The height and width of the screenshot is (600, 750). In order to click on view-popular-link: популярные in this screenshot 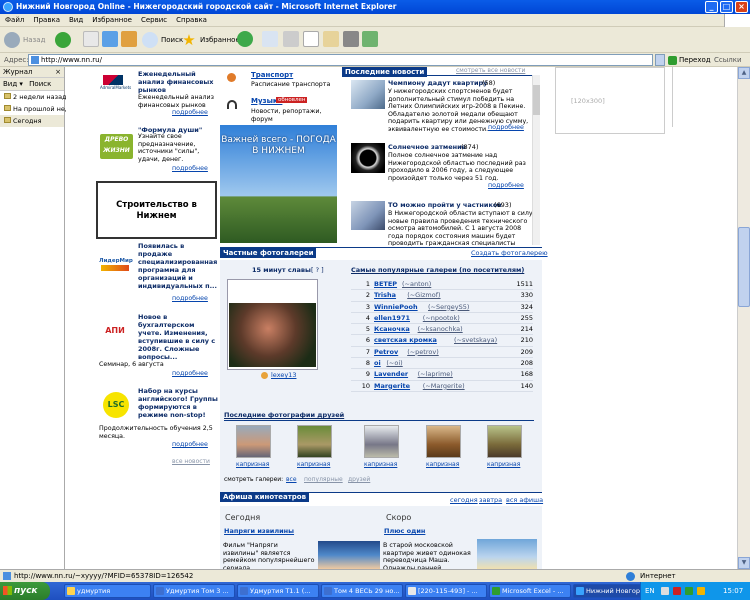, I will do `click(323, 479)`.